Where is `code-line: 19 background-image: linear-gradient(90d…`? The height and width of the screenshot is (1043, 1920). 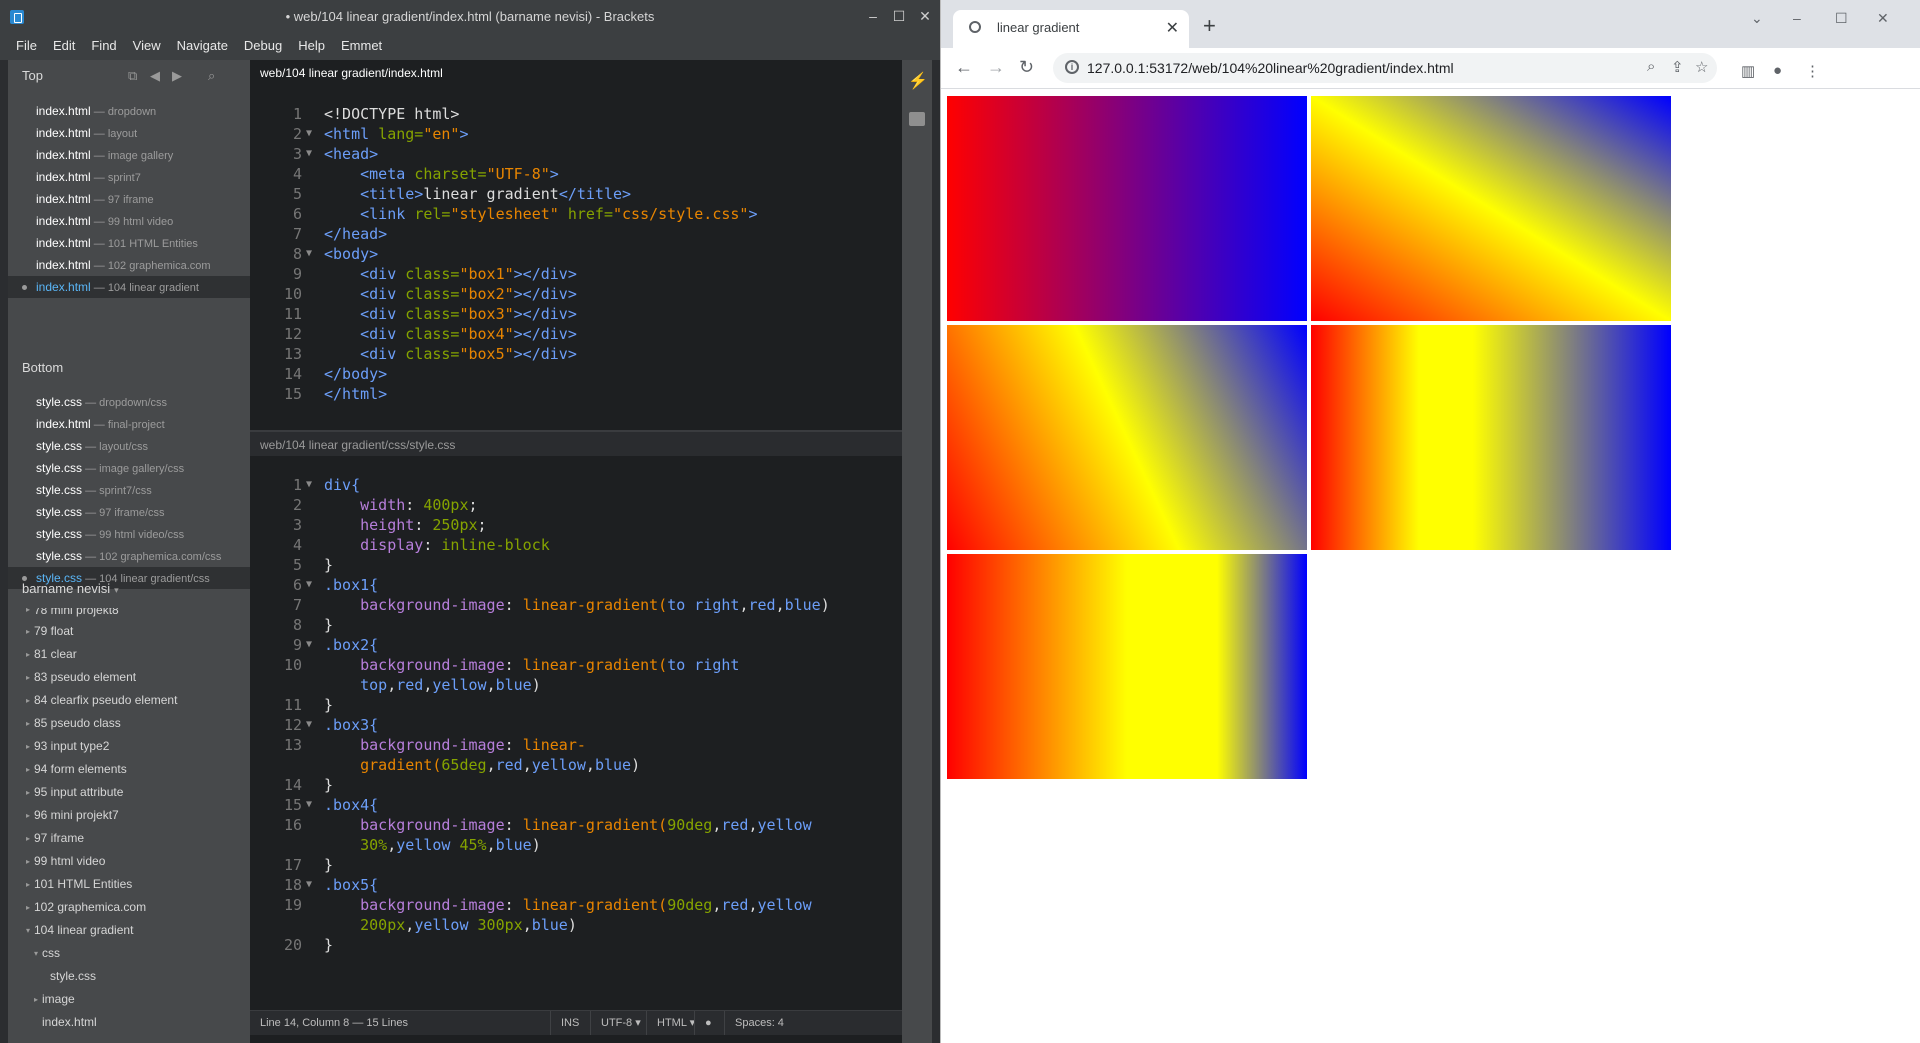
code-line: 19 background-image: linear-gradient(90d… is located at coordinates (576, 905).